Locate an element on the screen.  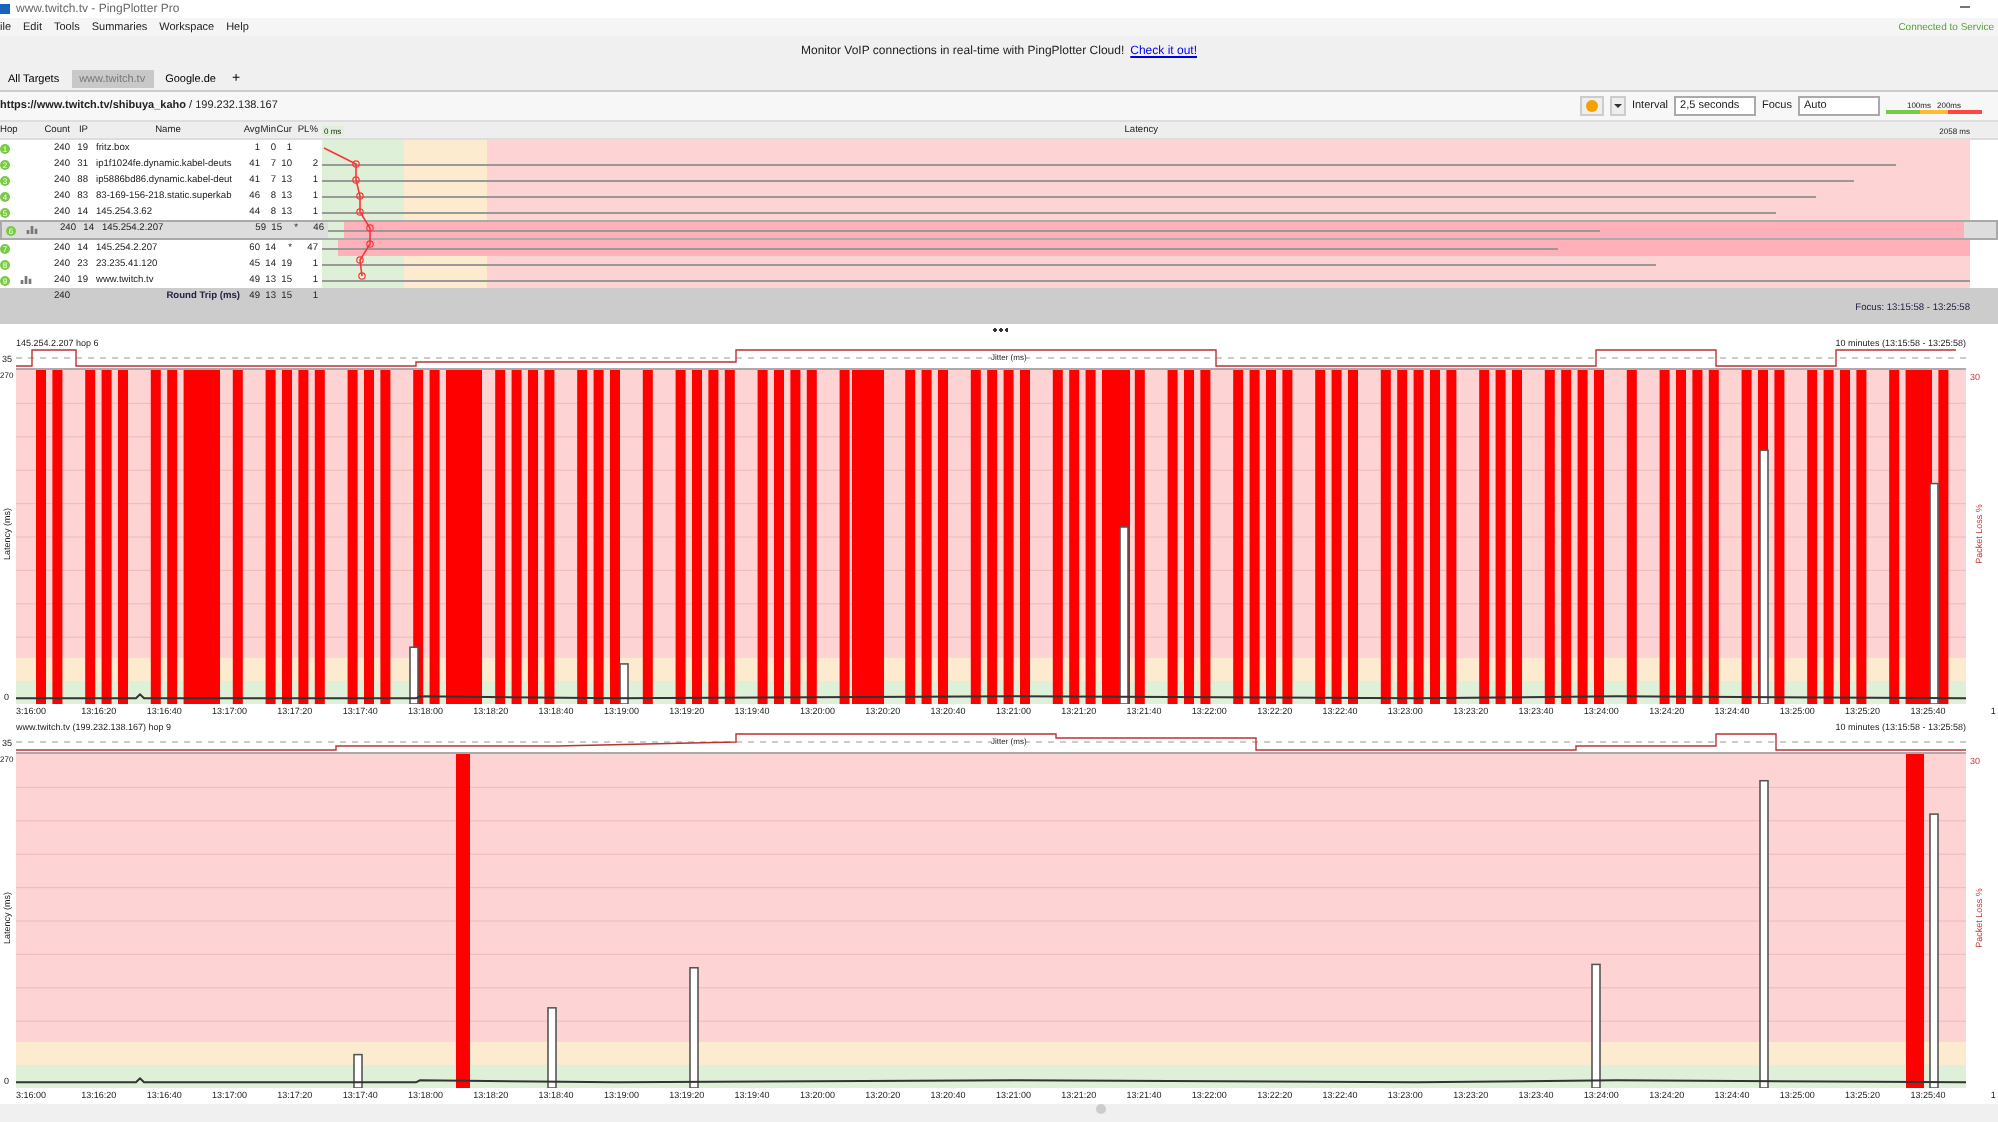
minimize-icon is located at coordinates (1965, 7).